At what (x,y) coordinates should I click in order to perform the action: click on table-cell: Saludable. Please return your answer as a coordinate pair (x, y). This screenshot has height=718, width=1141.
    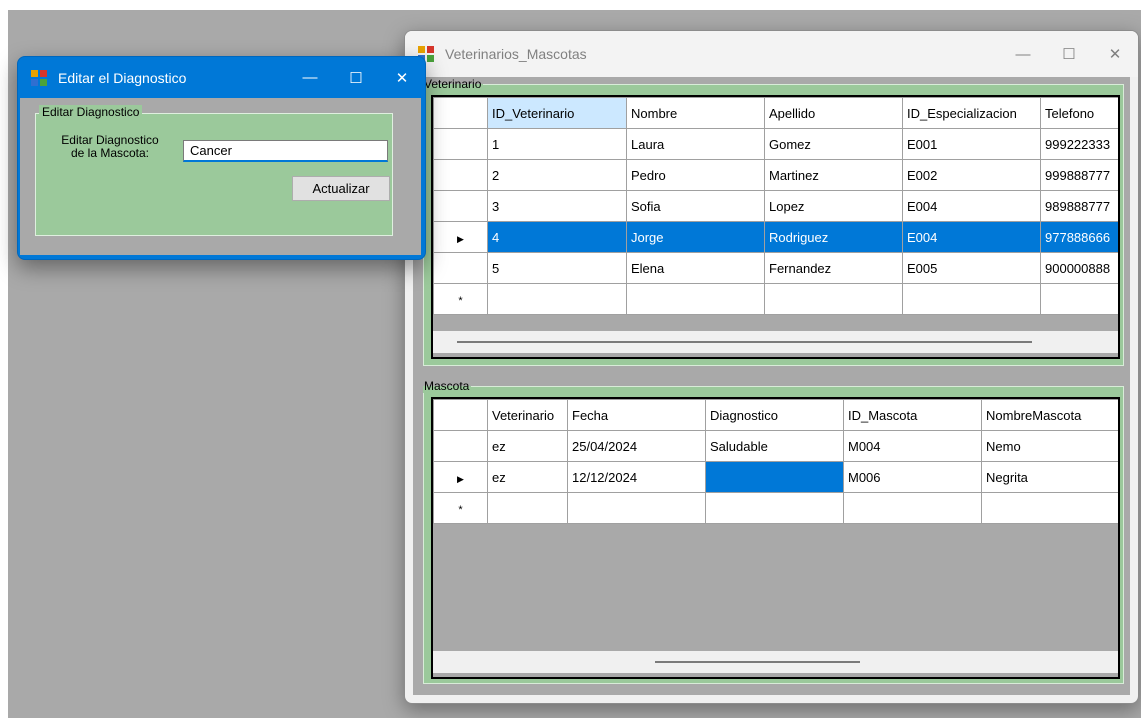
    Looking at the image, I should click on (774, 446).